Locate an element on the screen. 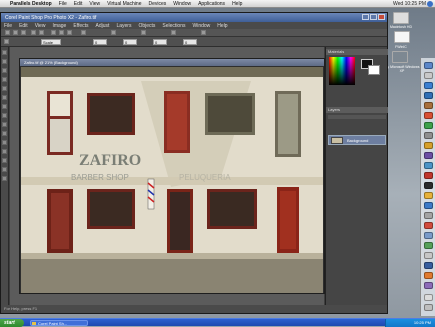 The height and width of the screenshot is (327, 435). finder-icon is located at coordinates (428, 65).